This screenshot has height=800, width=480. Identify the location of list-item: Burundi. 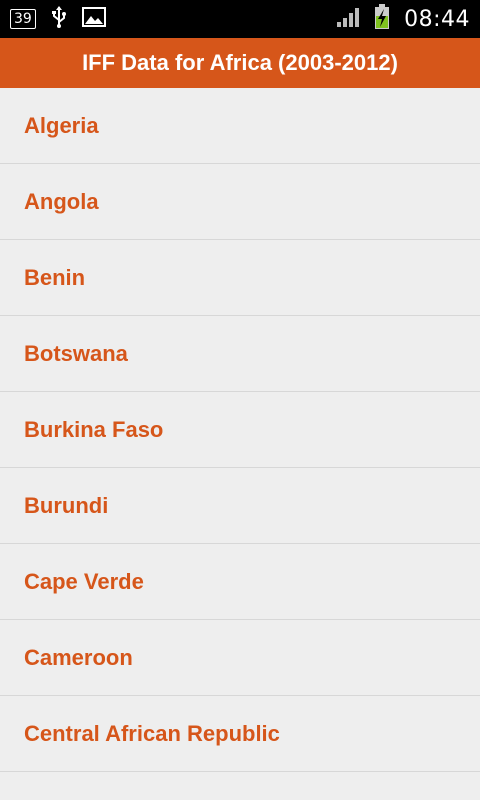
(240, 506).